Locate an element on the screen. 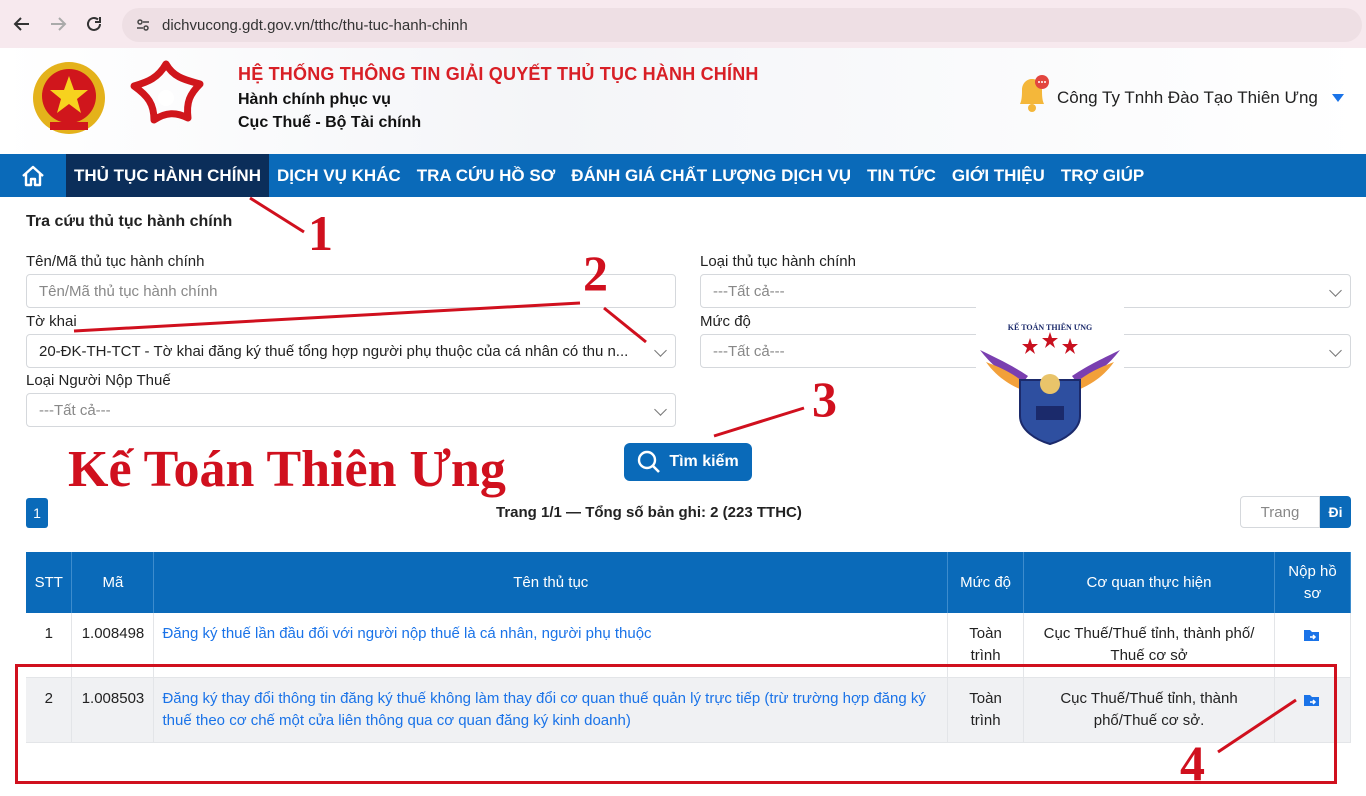  section-title: Tra cứu thủ tục hành chính is located at coordinates (129, 221).